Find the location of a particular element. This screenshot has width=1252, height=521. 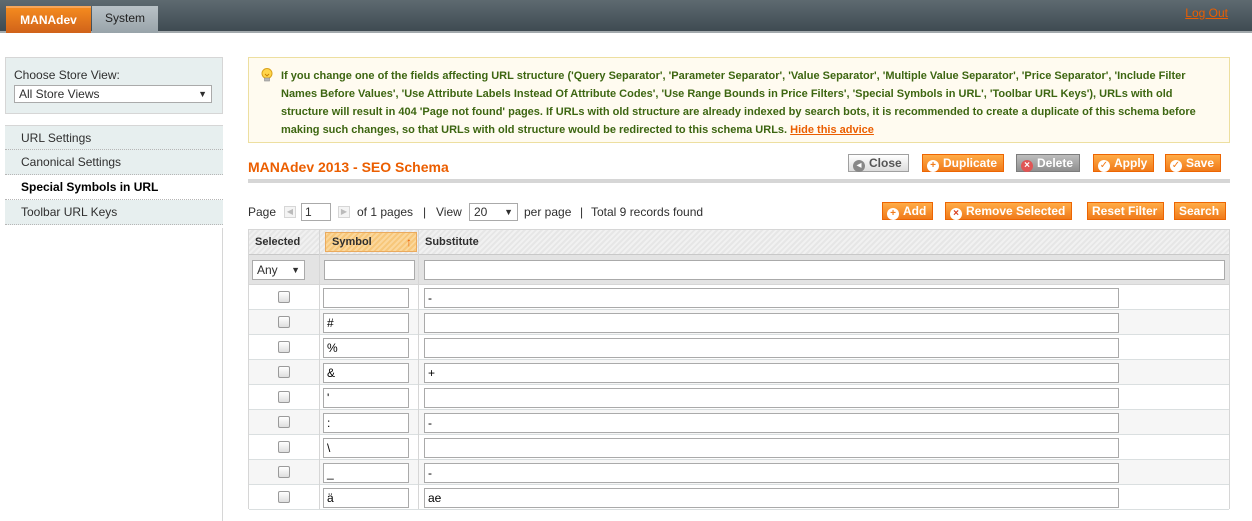

table-row: _ - is located at coordinates (739, 472).